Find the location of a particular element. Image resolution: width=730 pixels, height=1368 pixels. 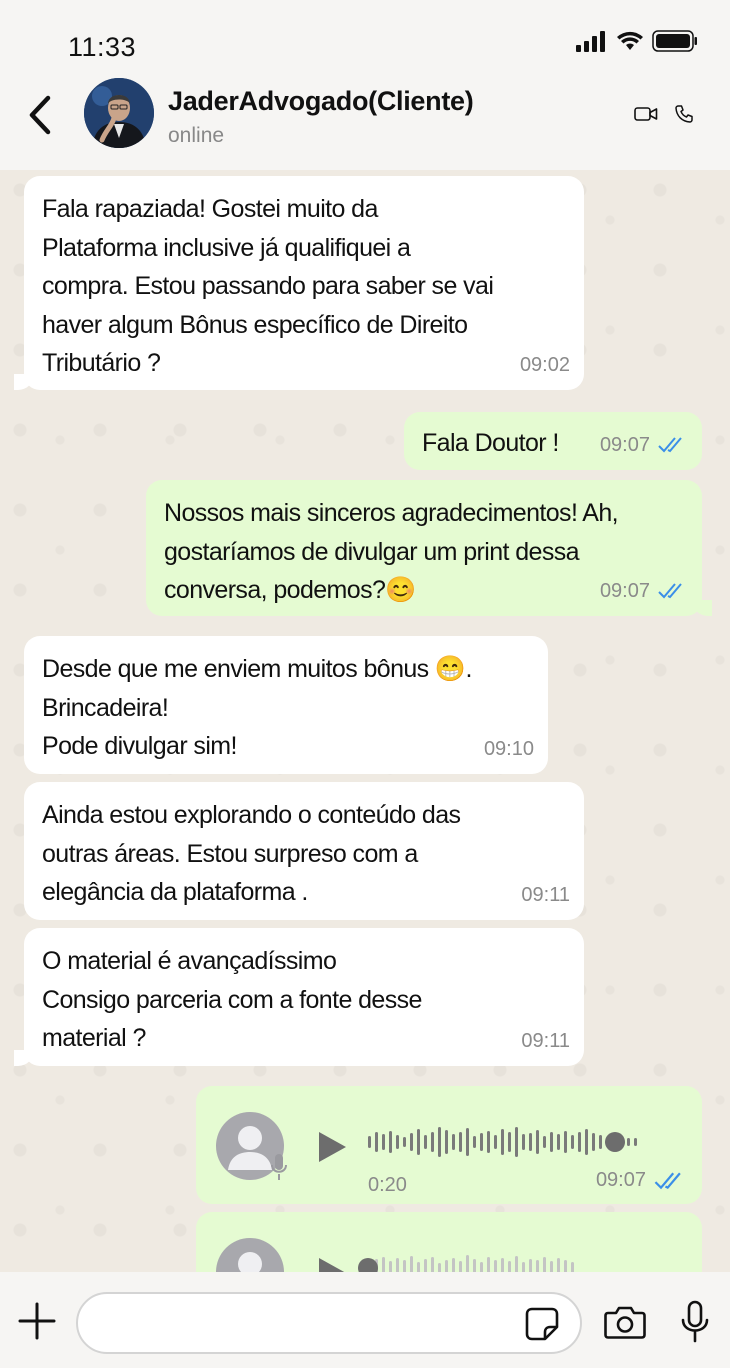

wifi-icon is located at coordinates (630, 40).